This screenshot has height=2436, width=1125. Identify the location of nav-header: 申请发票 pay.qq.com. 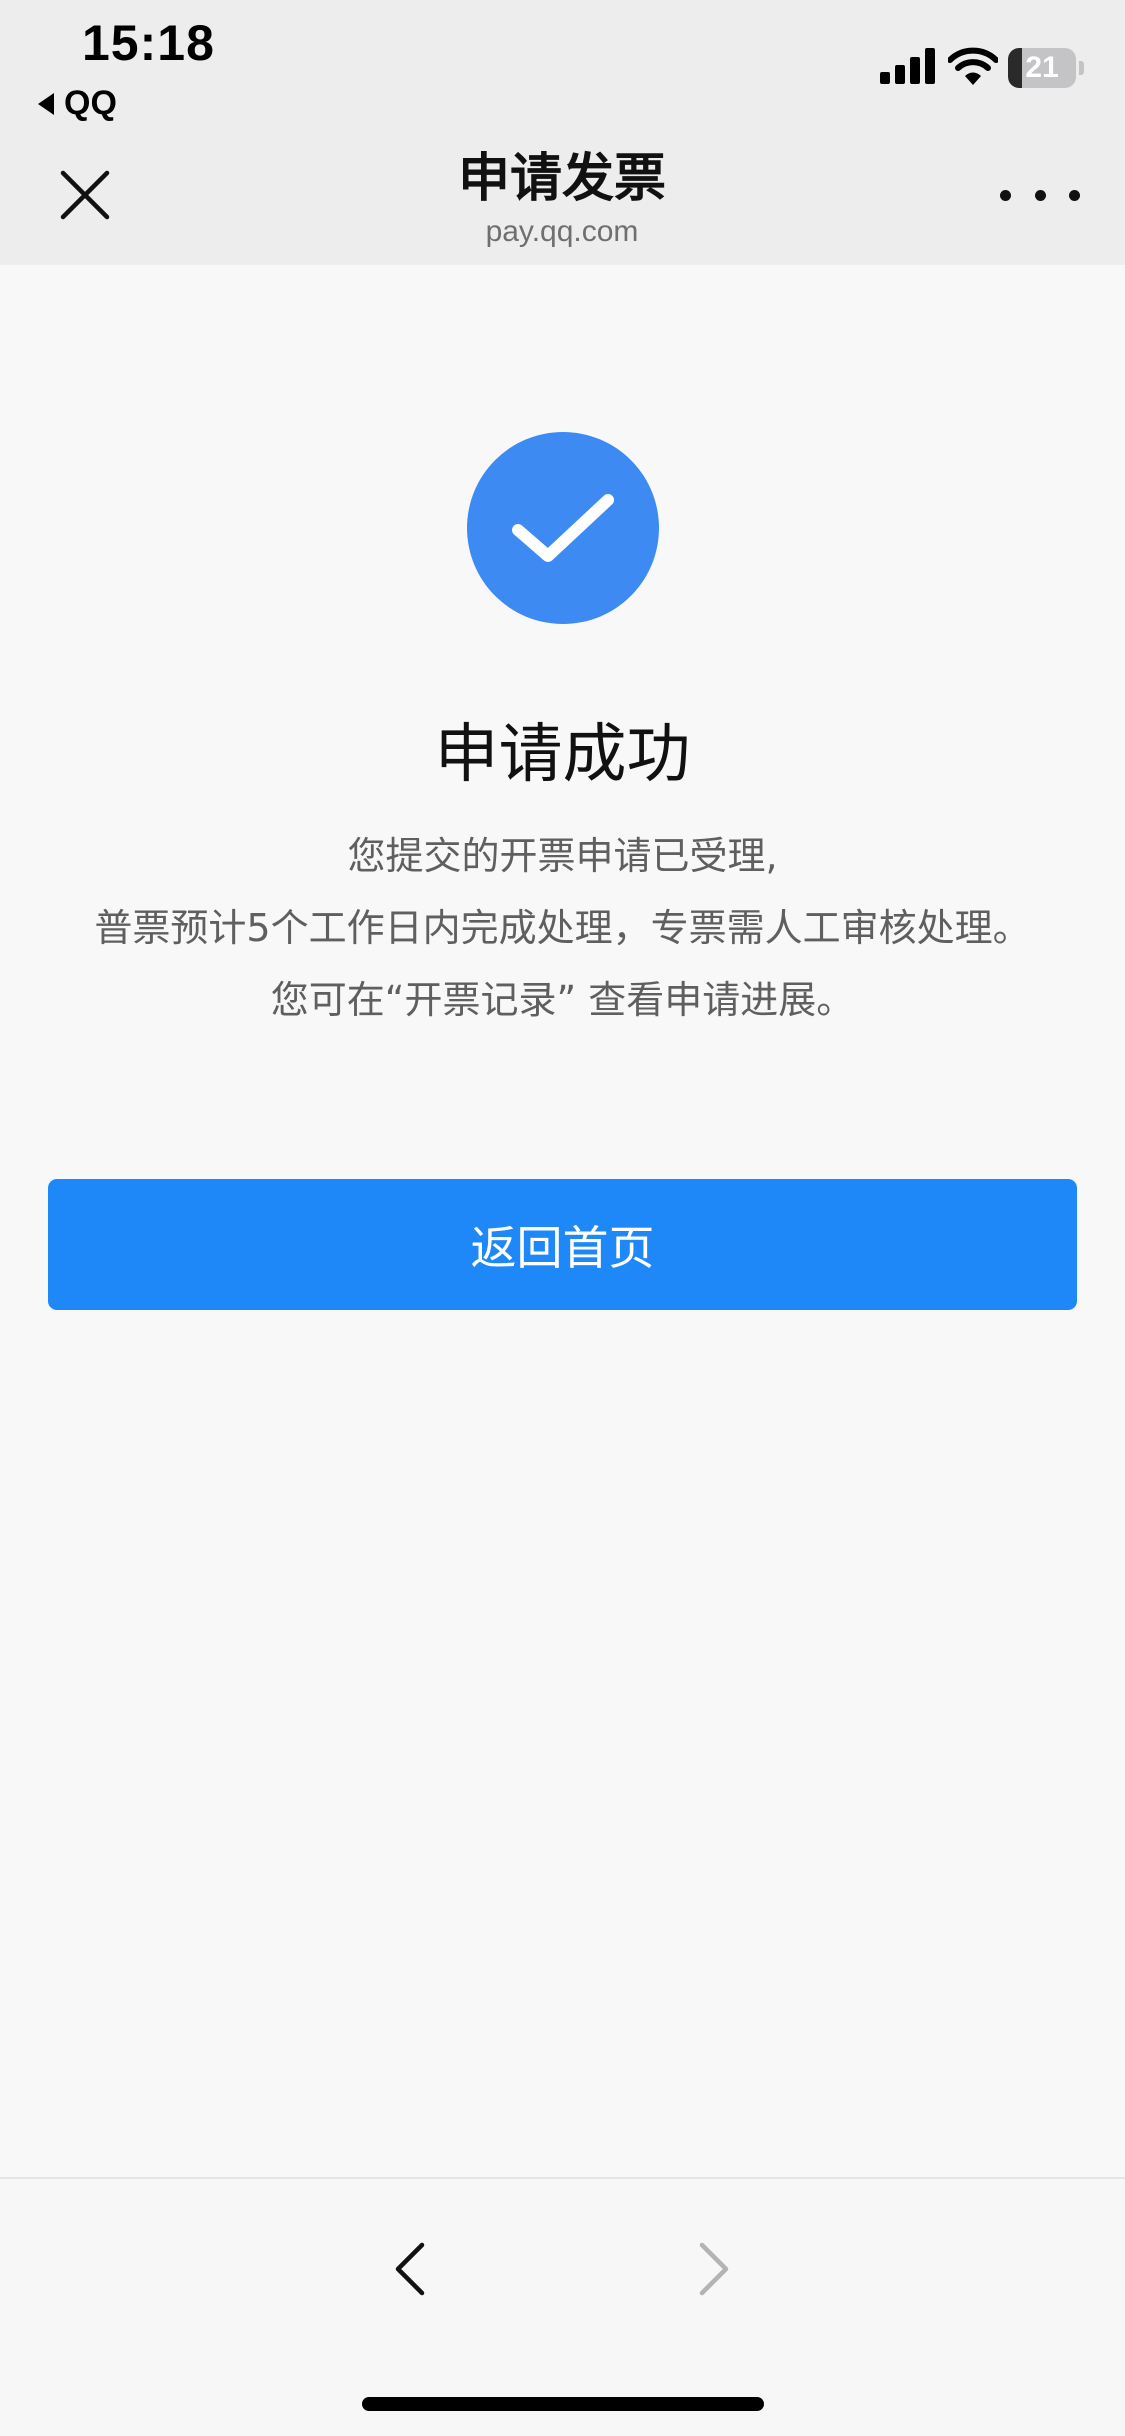
(562, 195).